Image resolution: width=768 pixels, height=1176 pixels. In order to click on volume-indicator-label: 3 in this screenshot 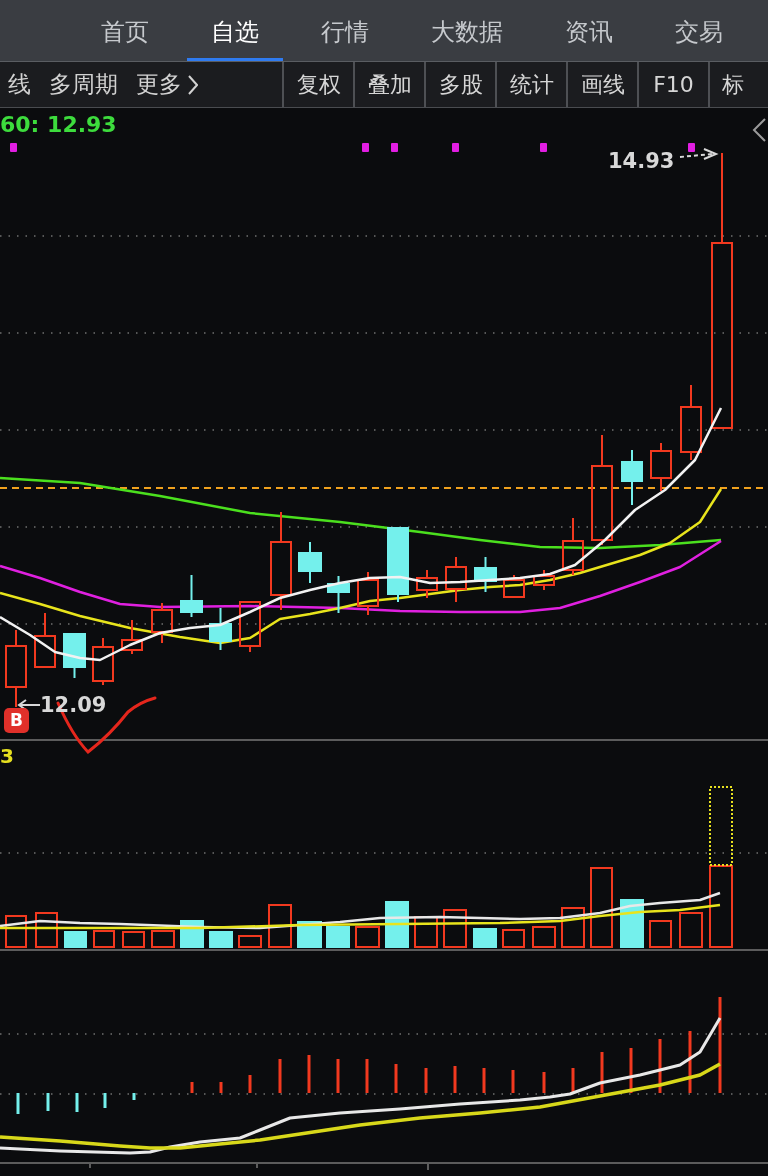, I will do `click(7, 756)`.